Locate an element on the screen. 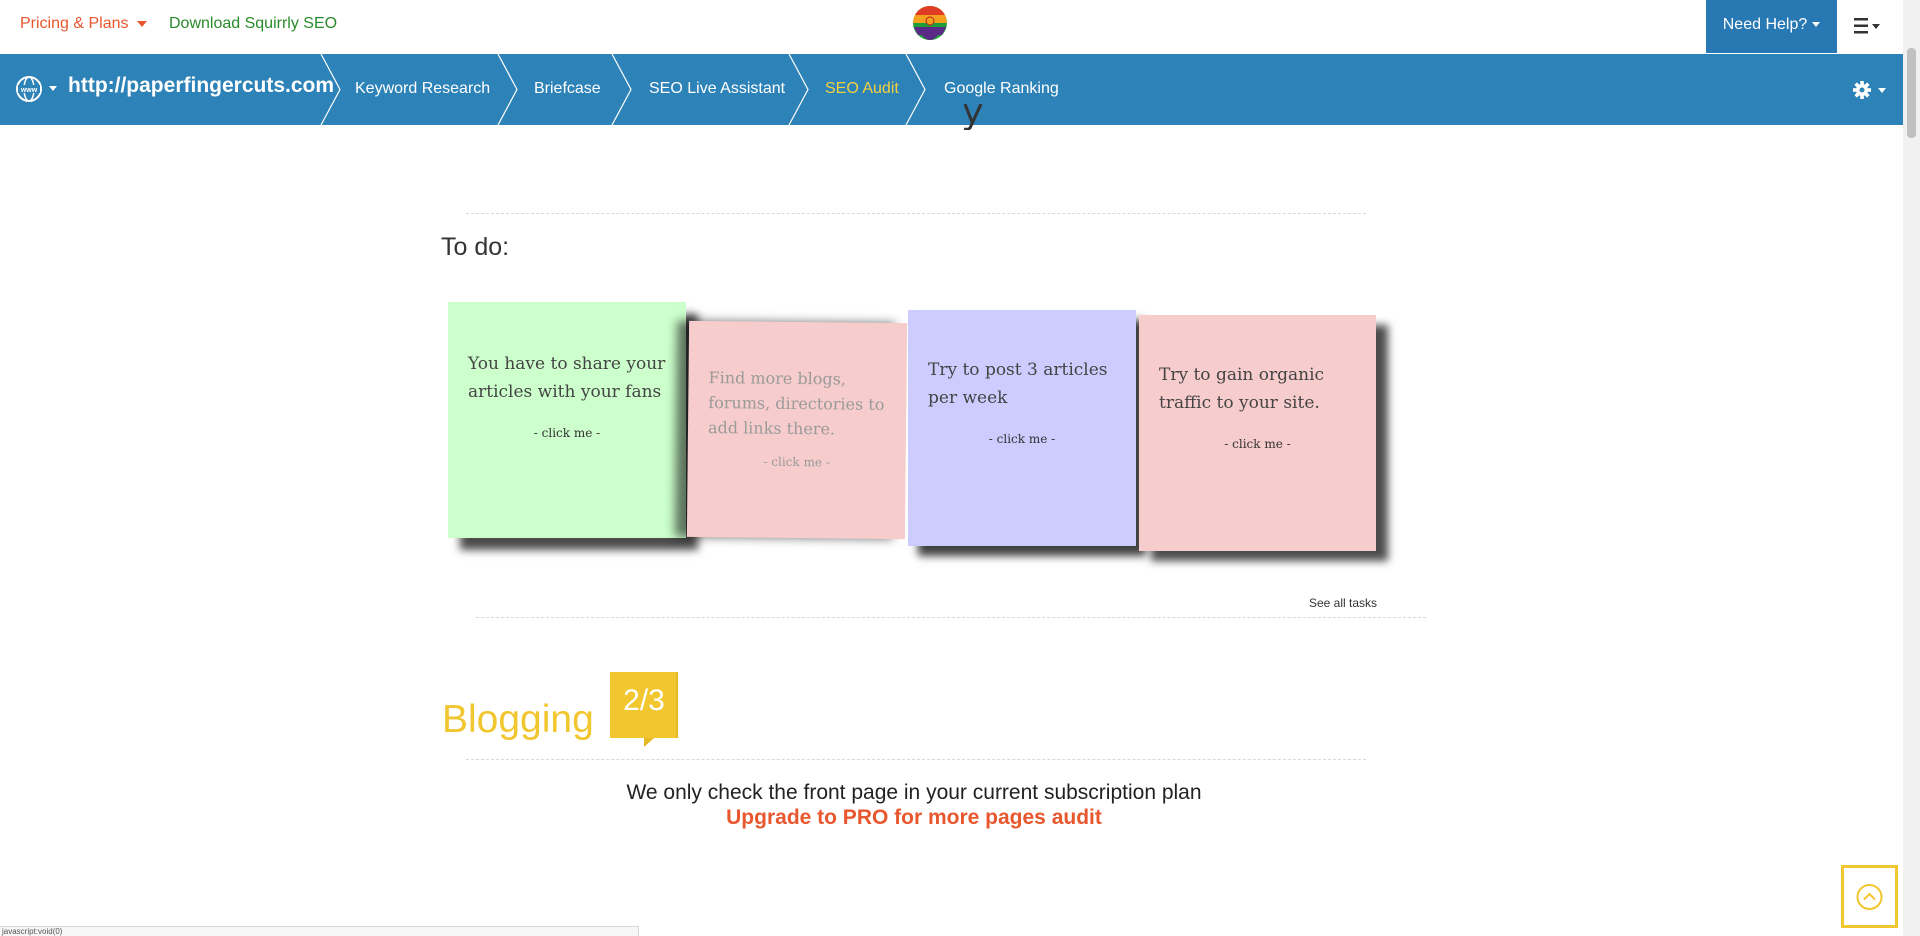  back-to-top-button is located at coordinates (1869, 896).